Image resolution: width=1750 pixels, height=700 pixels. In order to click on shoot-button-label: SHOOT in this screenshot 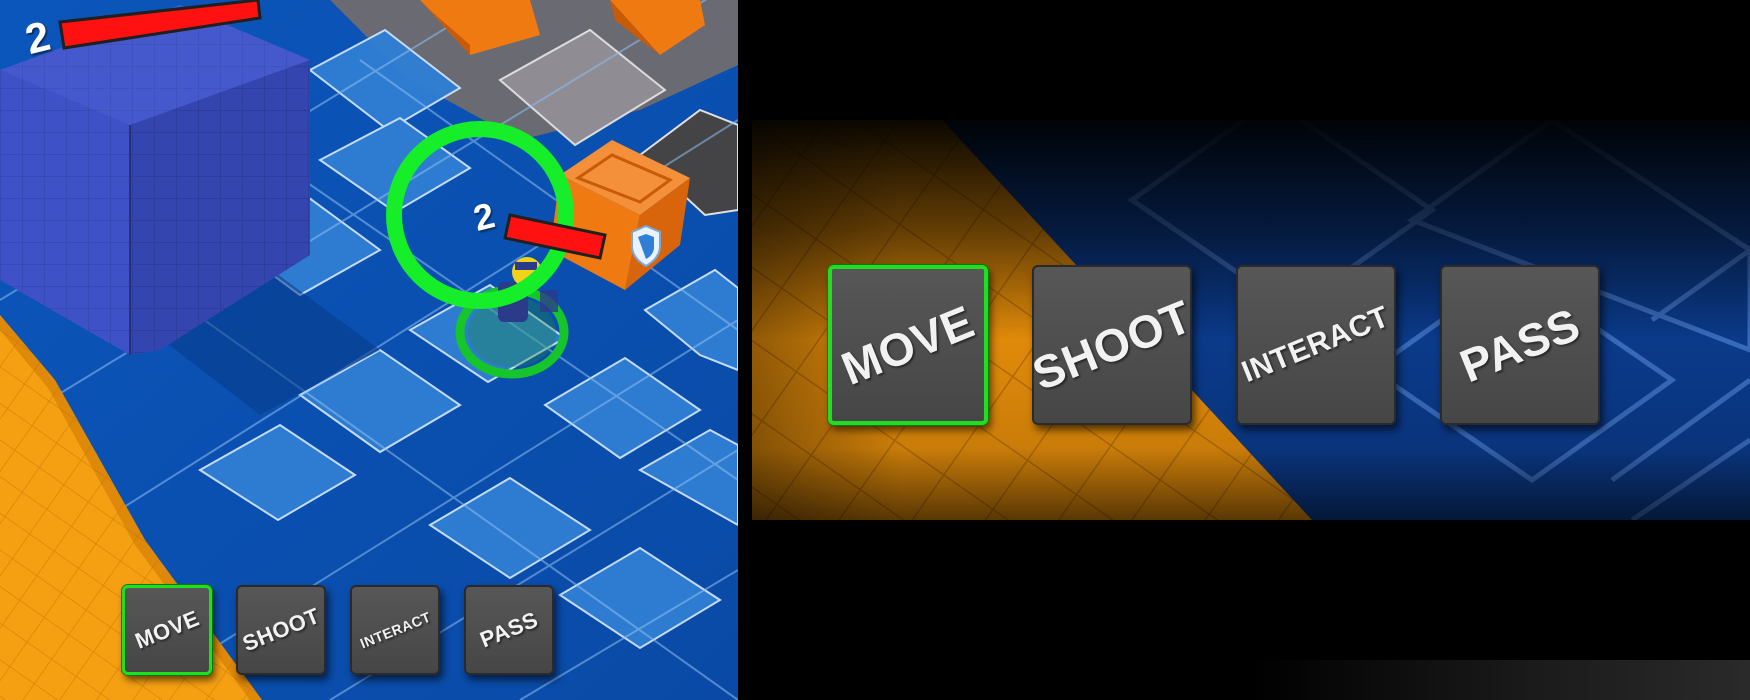, I will do `click(280, 629)`.